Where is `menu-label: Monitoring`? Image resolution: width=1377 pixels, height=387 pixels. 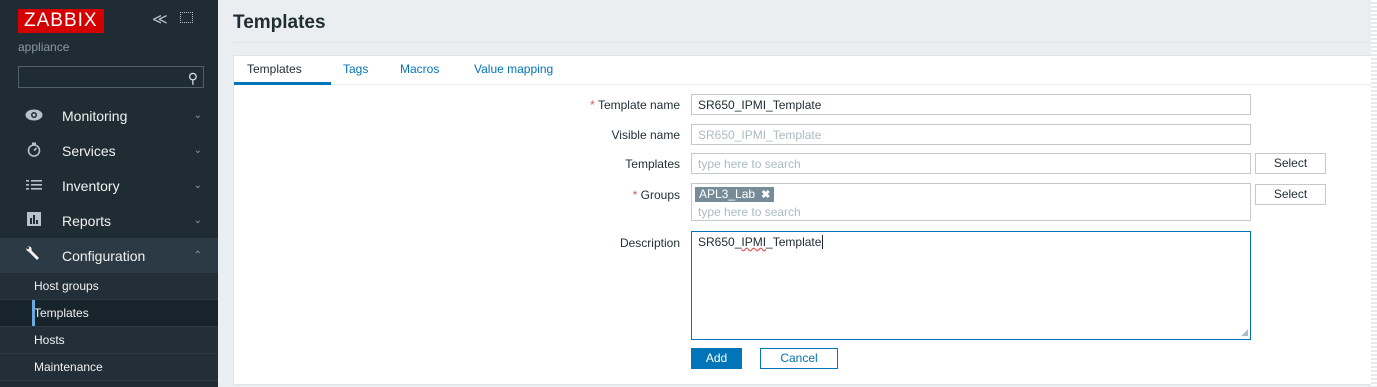
menu-label: Monitoring is located at coordinates (95, 115).